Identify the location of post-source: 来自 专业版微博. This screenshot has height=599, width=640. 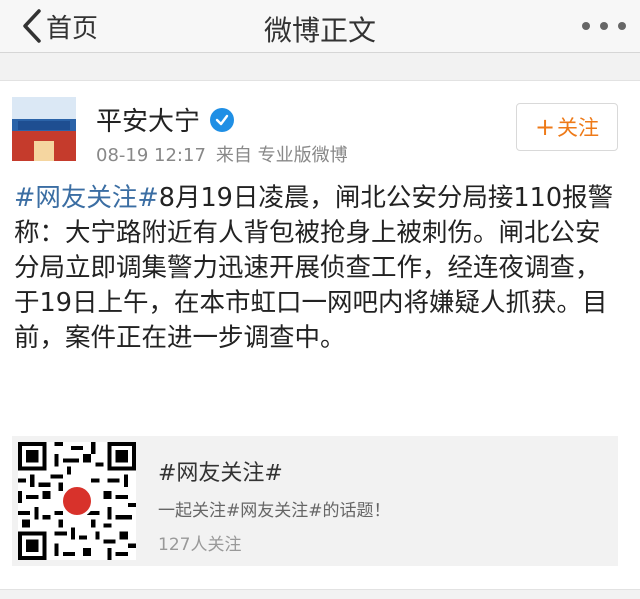
(281, 155).